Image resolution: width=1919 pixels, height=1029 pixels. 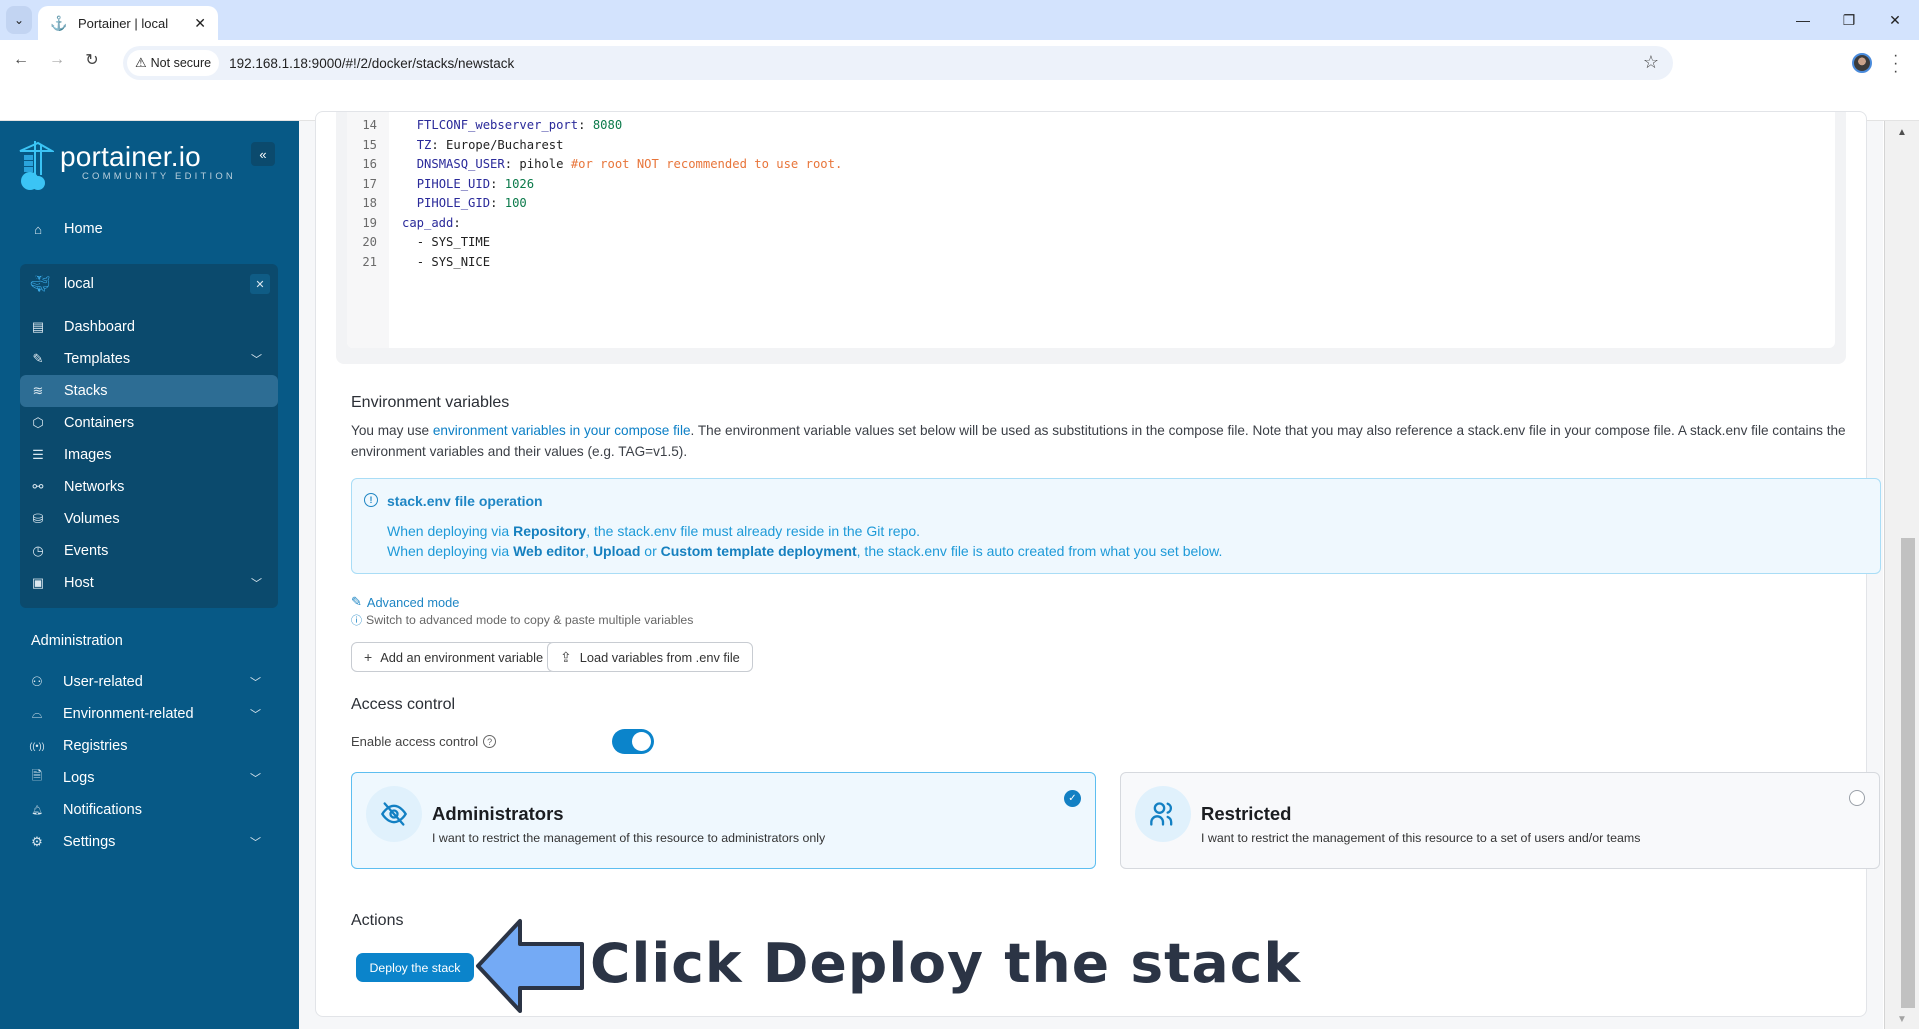 What do you see at coordinates (148, 842) in the screenshot?
I see `sidebar-item-settings: ⚙ Settings ﹀` at bounding box center [148, 842].